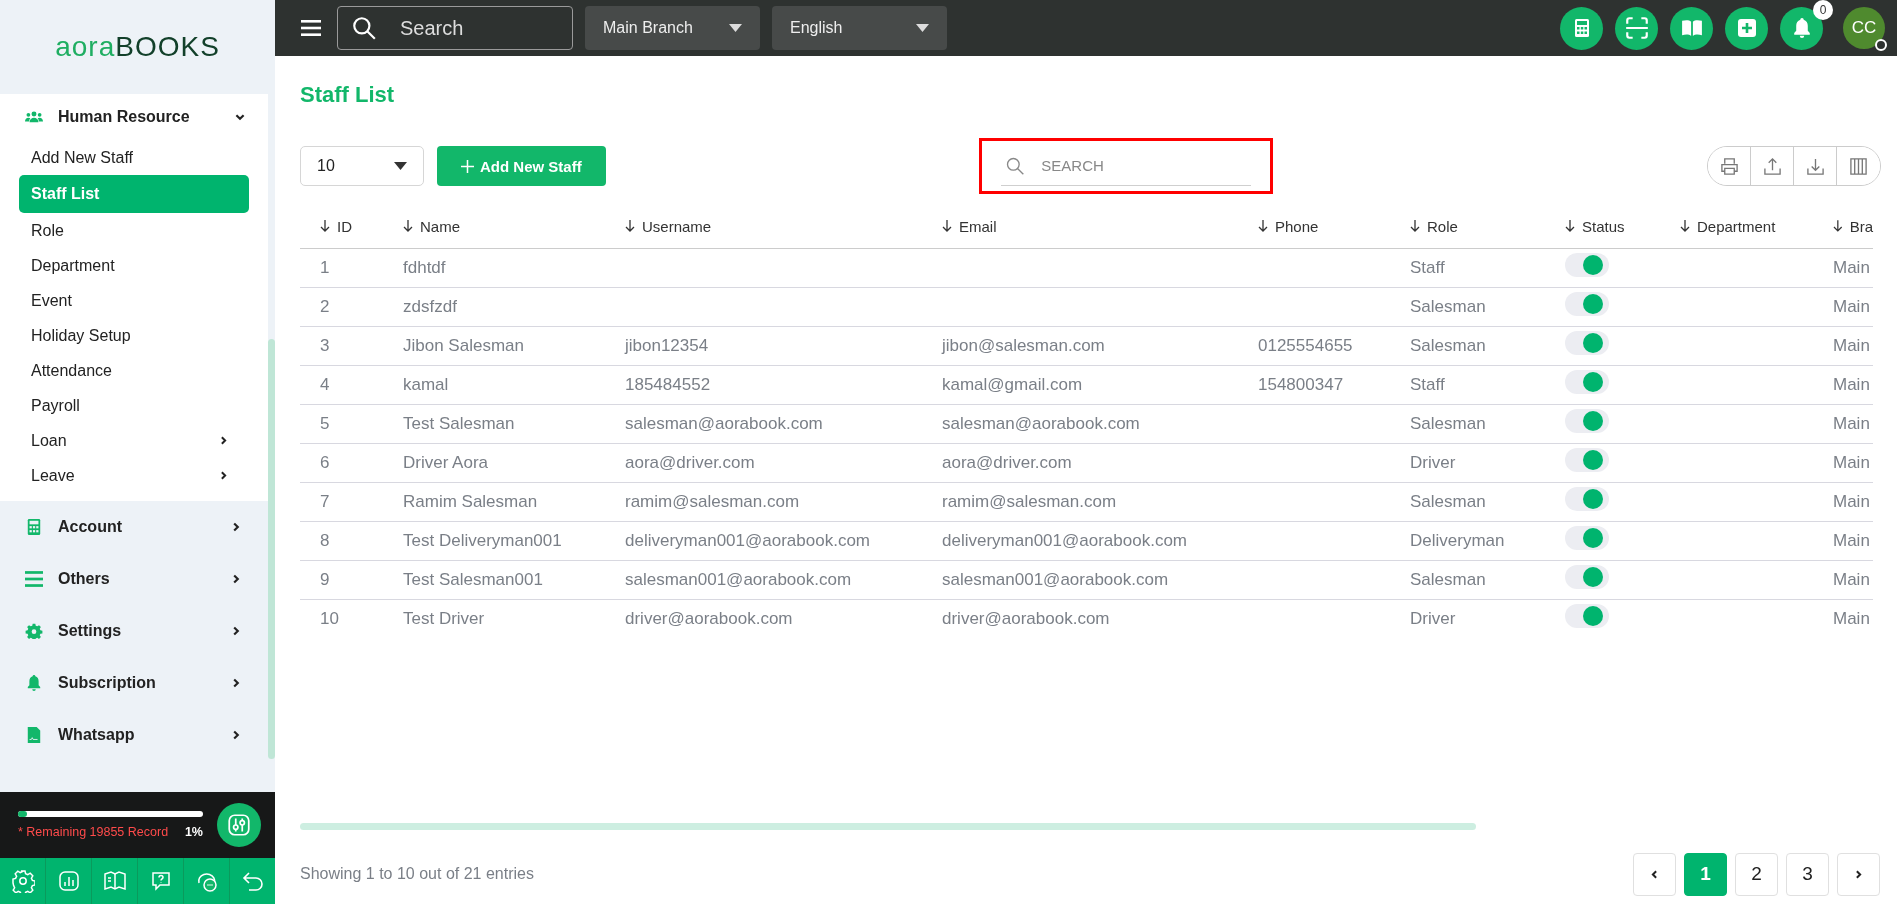  I want to click on menu-item: Others, so click(134, 579).